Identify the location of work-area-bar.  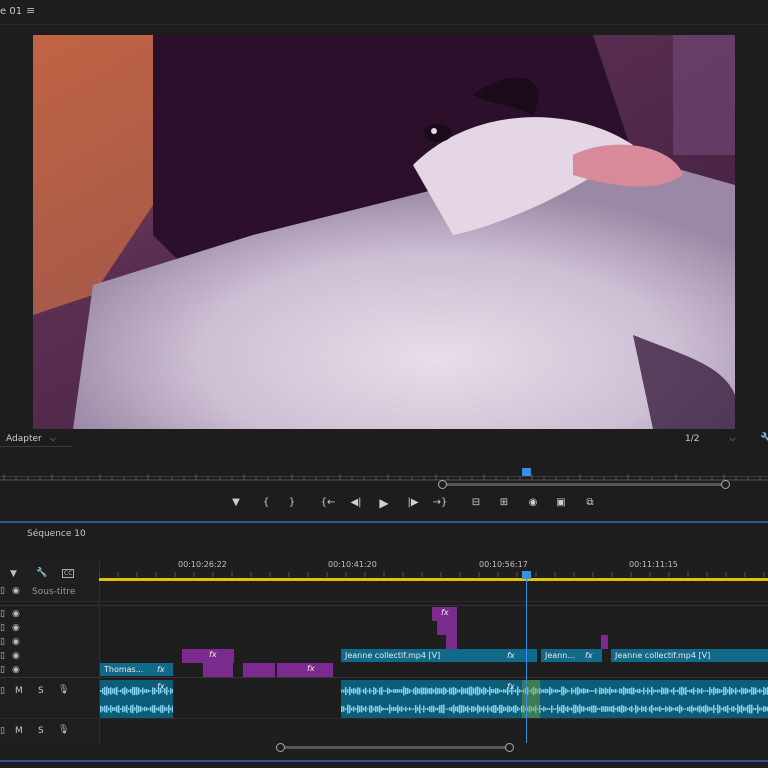
(433, 579).